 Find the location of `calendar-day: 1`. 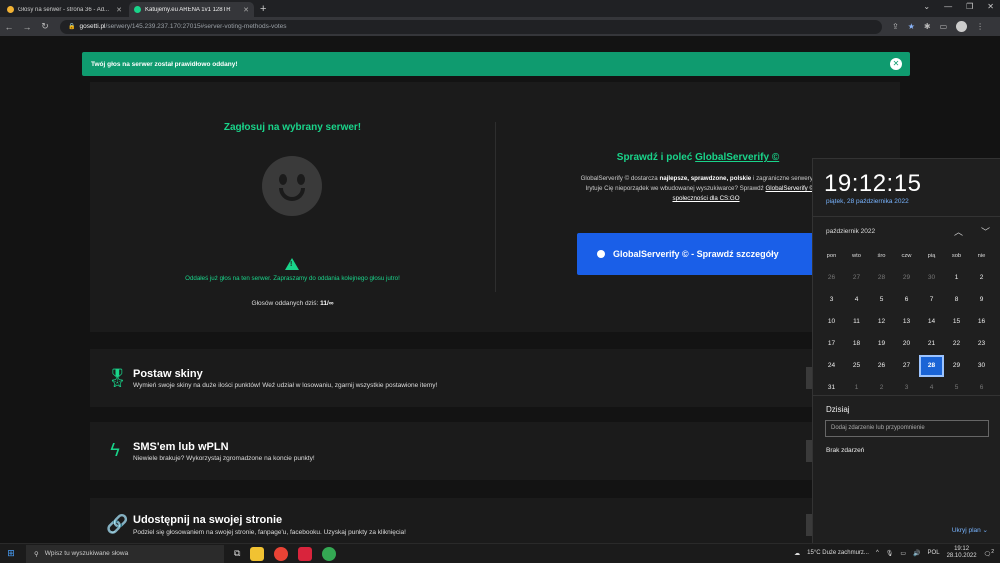

calendar-day: 1 is located at coordinates (956, 278).